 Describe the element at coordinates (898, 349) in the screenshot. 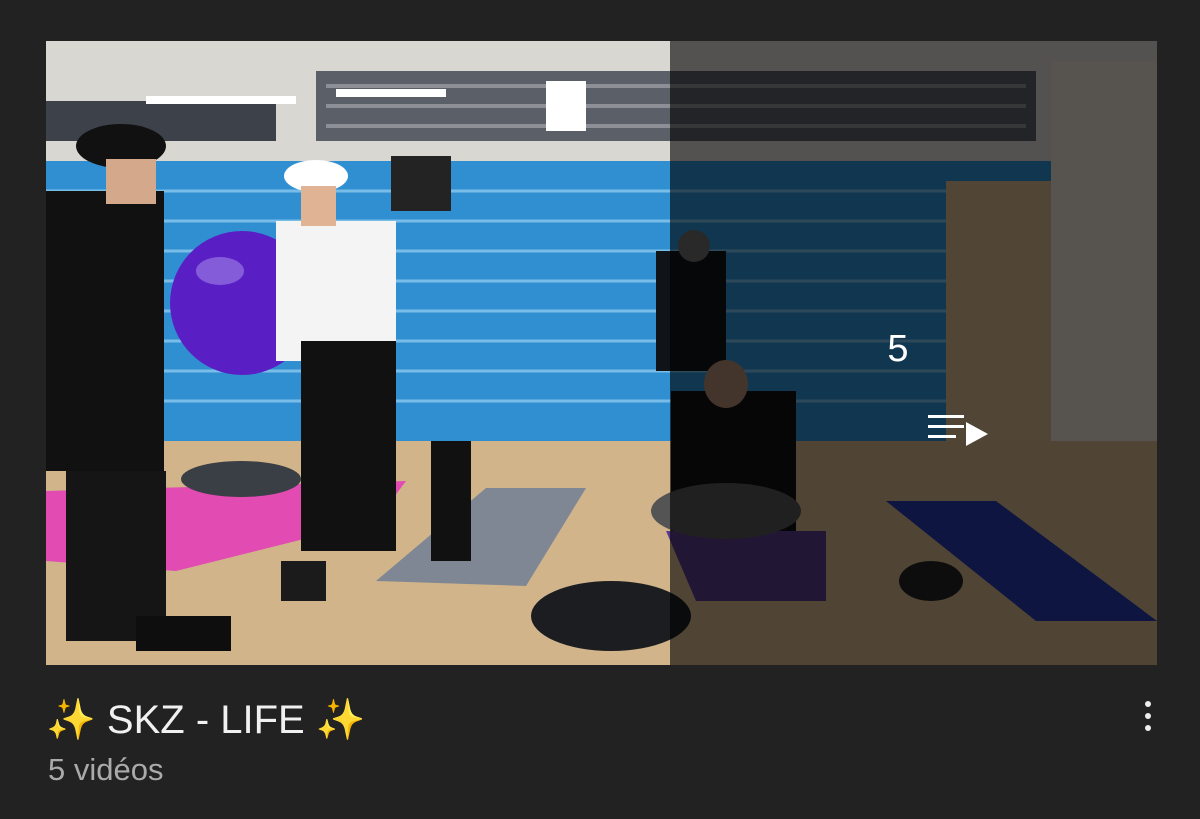

I see `playlist-video-count-overlay: 5` at that location.